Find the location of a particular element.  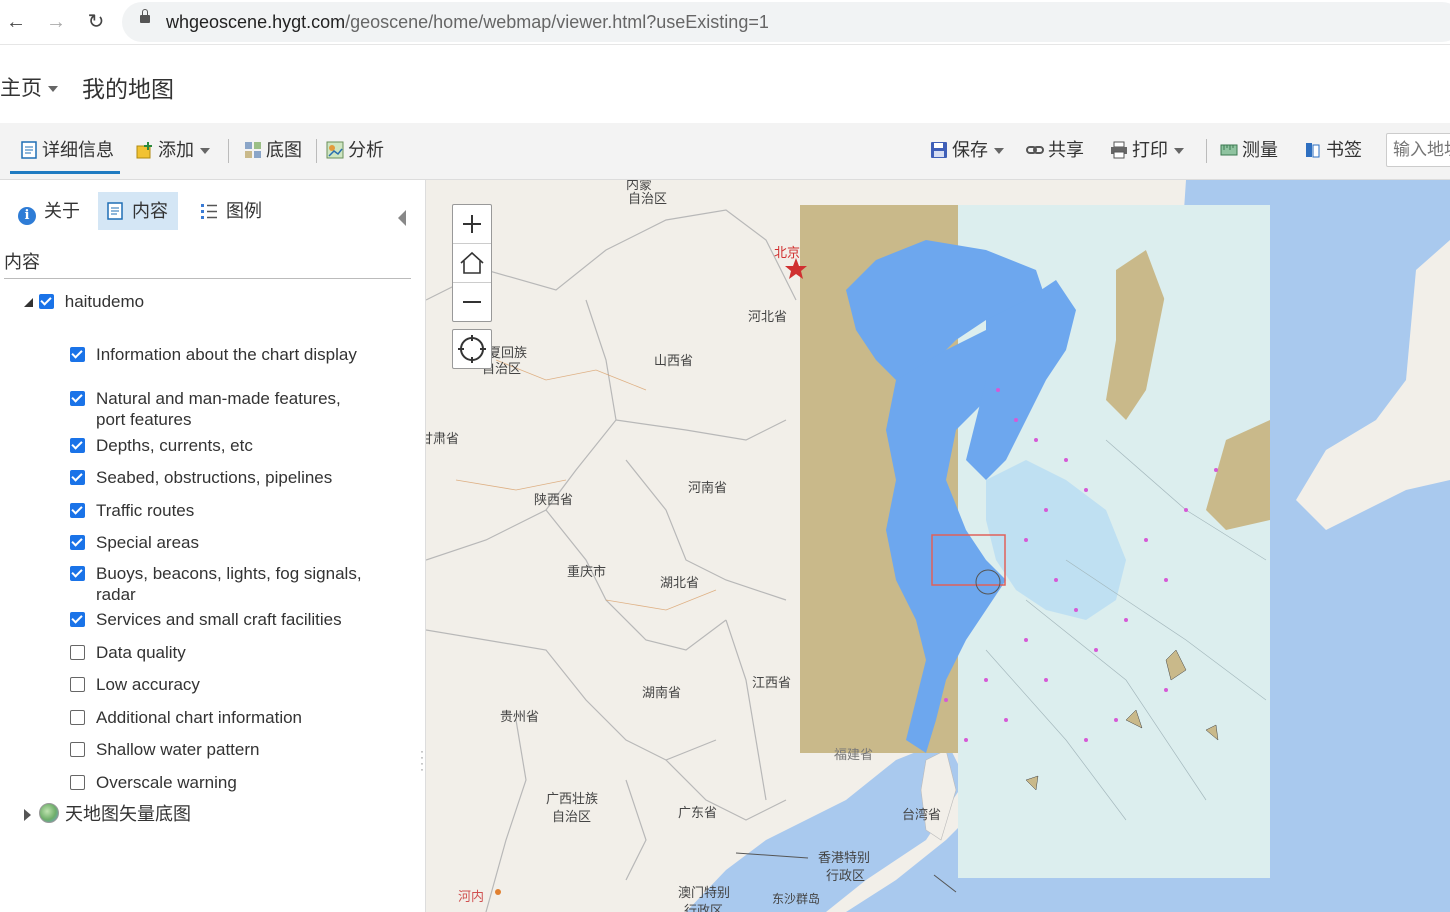

map-label-macau: 澳门特别 is located at coordinates (704, 893).